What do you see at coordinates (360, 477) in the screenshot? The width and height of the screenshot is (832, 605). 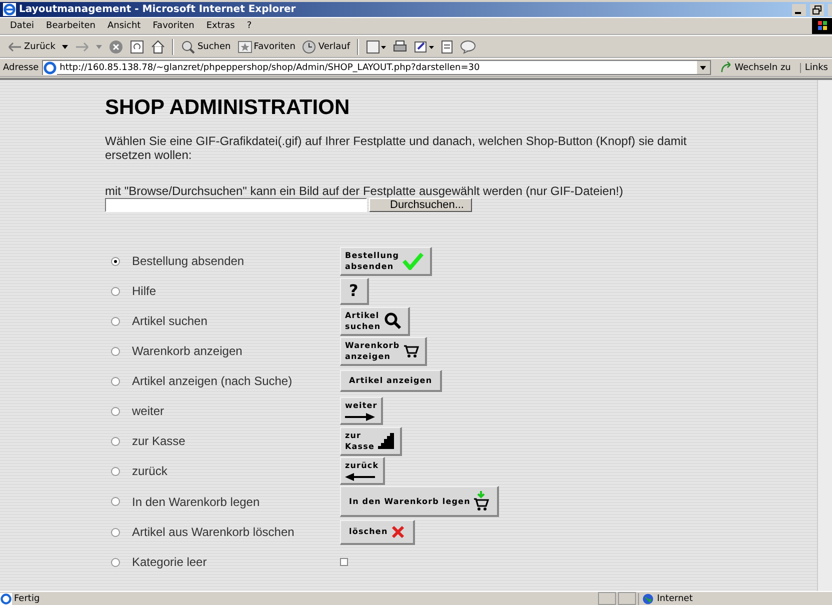 I see `left-arrow-icon` at bounding box center [360, 477].